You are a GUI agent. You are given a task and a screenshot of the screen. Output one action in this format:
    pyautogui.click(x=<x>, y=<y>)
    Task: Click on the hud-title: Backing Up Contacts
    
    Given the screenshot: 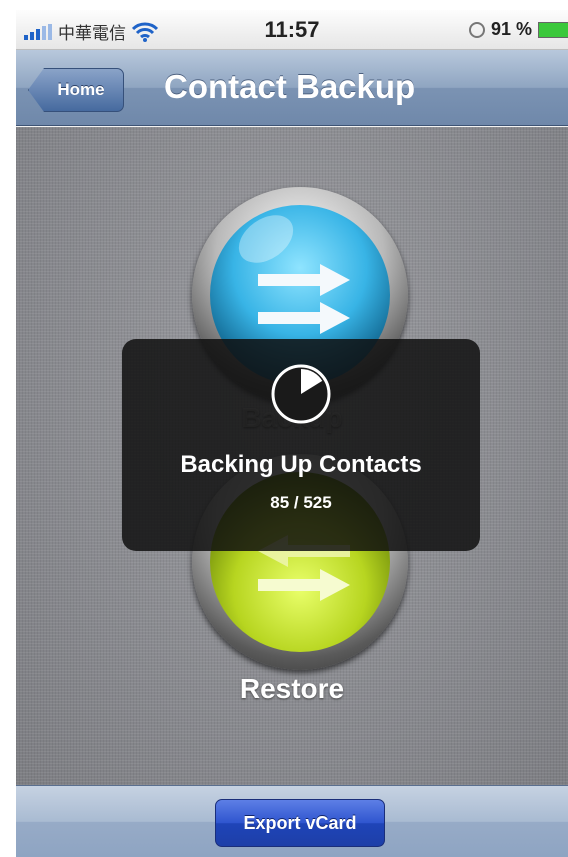 What is the action you would take?
    pyautogui.click(x=301, y=464)
    